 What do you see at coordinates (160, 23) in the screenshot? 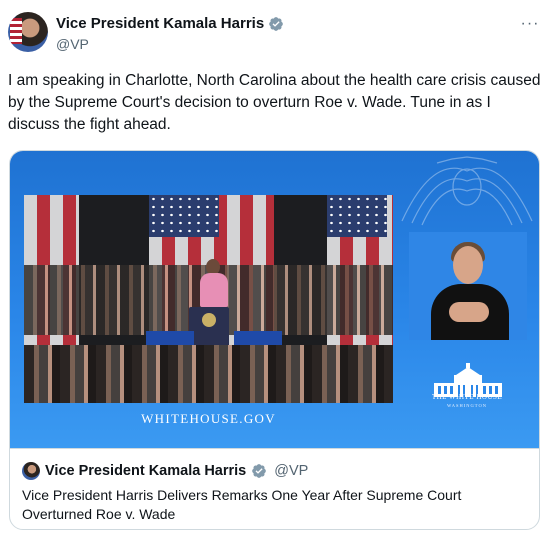
I see `display-name: Vice President Kamala Harris` at bounding box center [160, 23].